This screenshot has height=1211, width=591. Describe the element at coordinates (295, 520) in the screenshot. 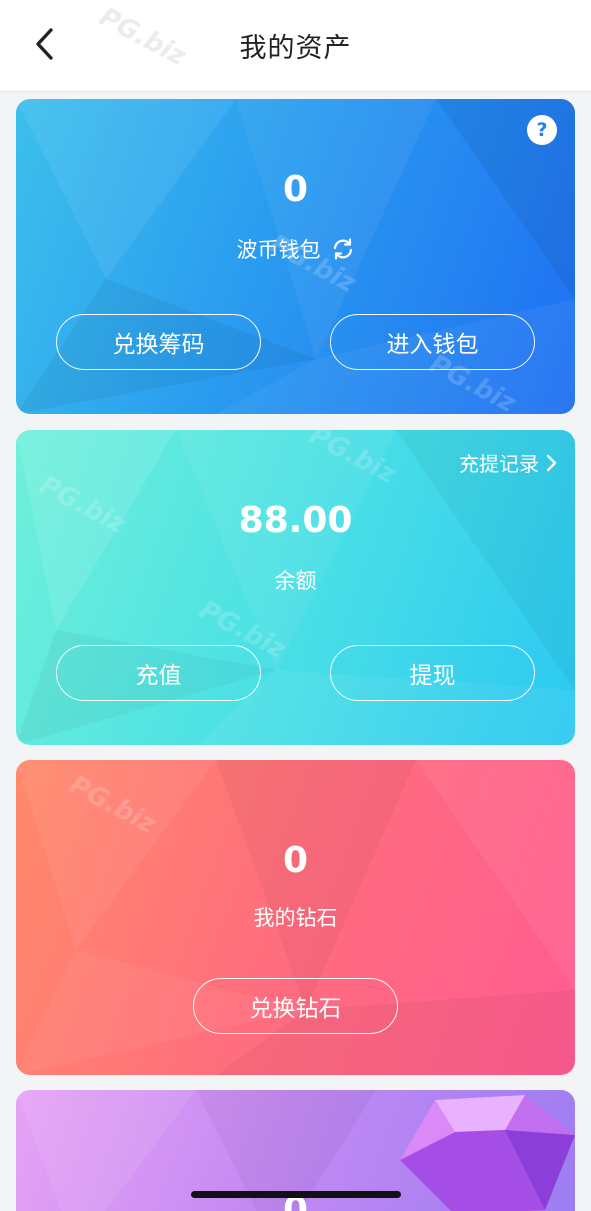

I see `balance-amount: 88.00` at that location.